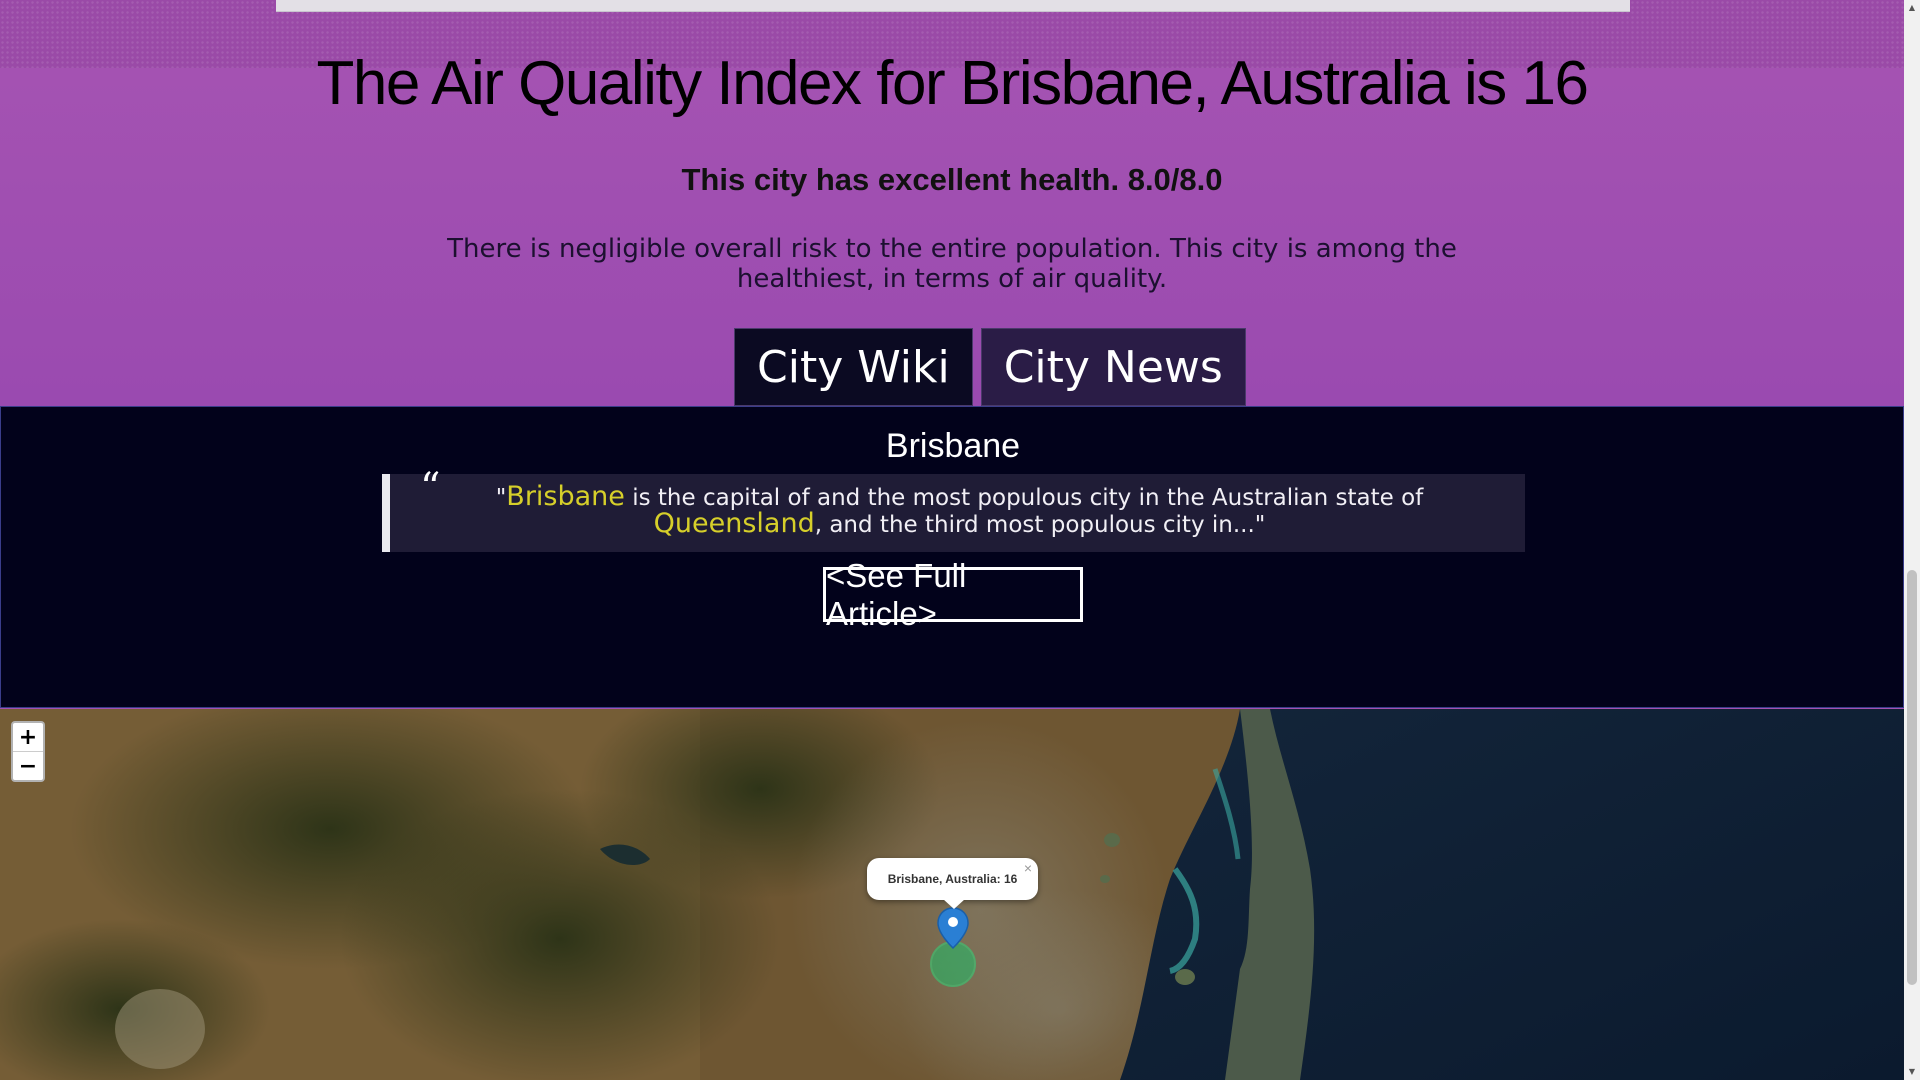  What do you see at coordinates (954, 904) in the screenshot?
I see `popup-tip` at bounding box center [954, 904].